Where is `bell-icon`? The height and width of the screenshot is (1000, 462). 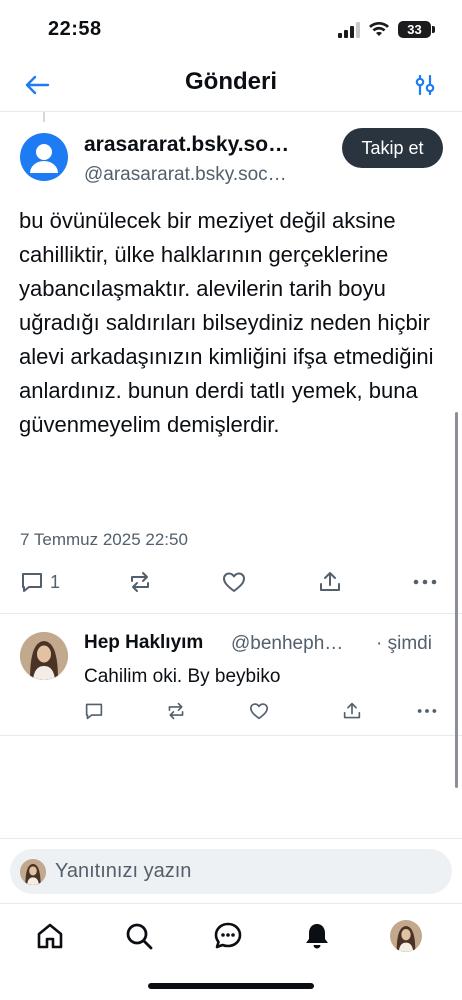 bell-icon is located at coordinates (317, 936).